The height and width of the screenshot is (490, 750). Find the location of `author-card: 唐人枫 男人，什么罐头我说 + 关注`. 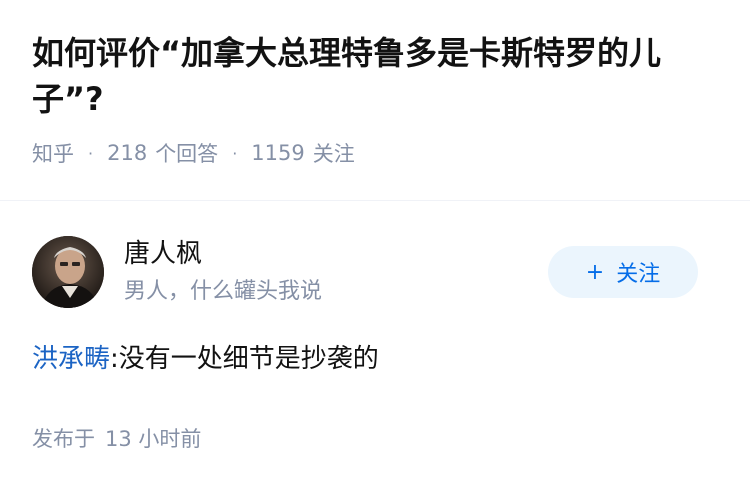

author-card: 唐人枫 男人，什么罐头我说 + 关注 is located at coordinates (375, 272).